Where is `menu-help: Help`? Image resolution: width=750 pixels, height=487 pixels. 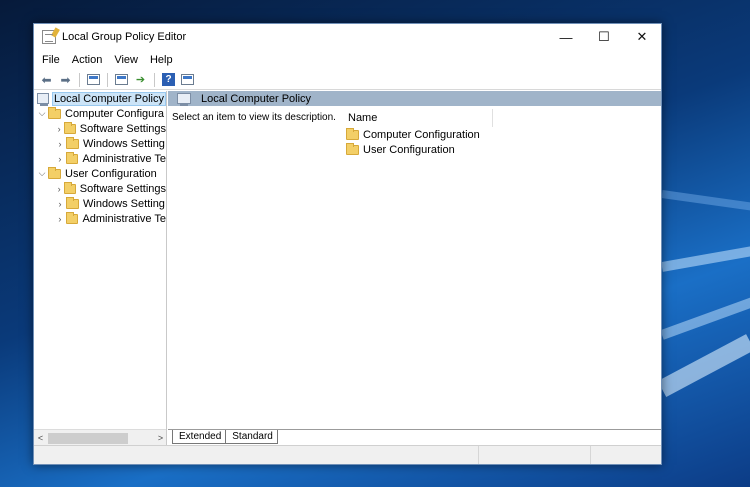 menu-help: Help is located at coordinates (161, 60).